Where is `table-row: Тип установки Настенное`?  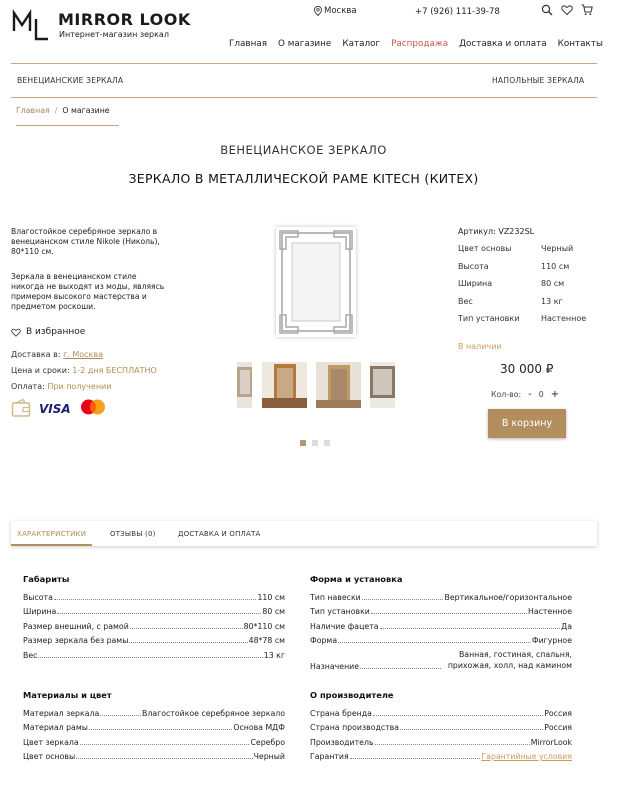
table-row: Тип установки Настенное is located at coordinates (441, 609).